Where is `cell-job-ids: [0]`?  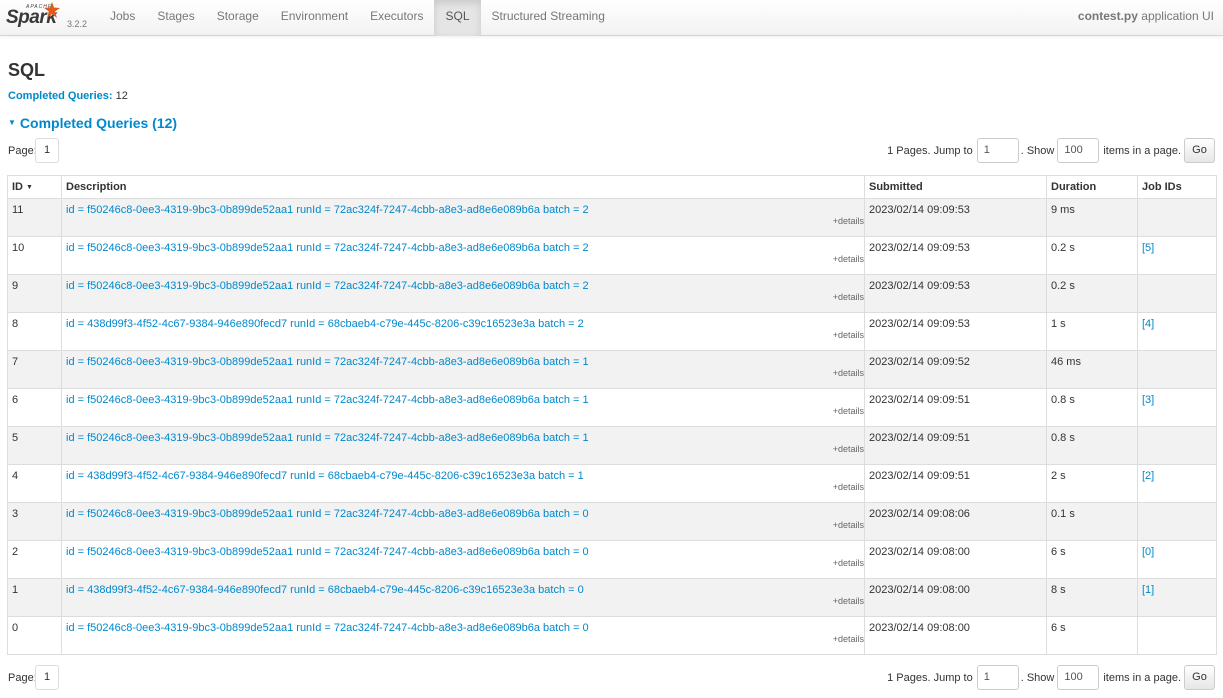 cell-job-ids: [0] is located at coordinates (1177, 559).